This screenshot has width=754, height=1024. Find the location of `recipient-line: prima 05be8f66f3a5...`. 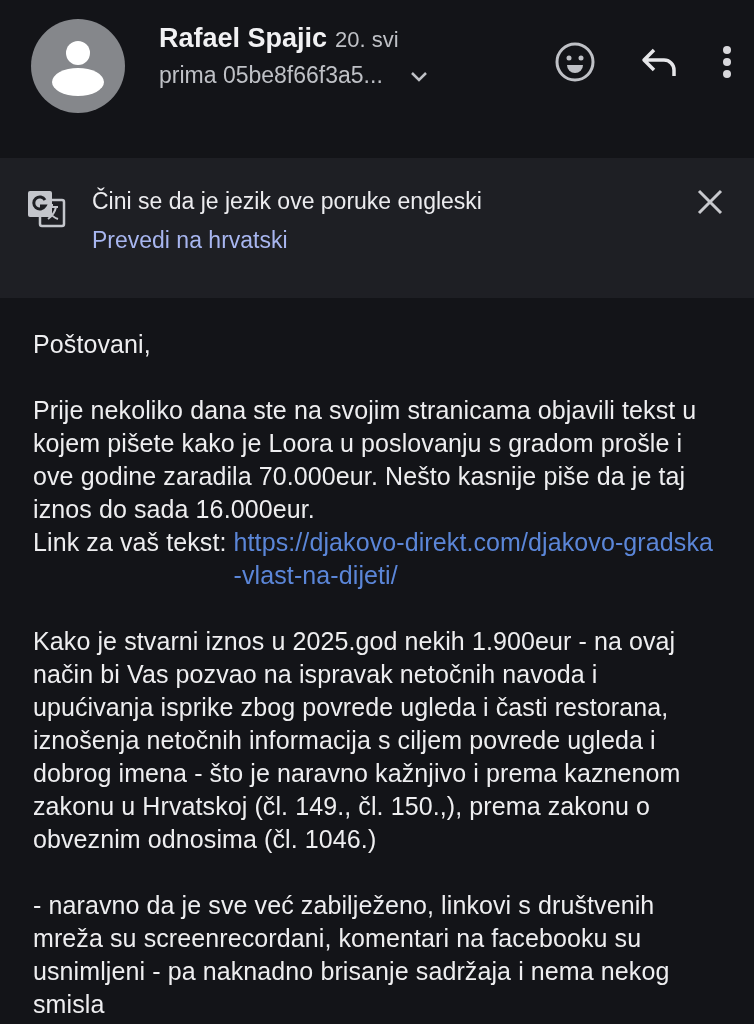

recipient-line: prima 05be8f66f3a5... is located at coordinates (271, 75).